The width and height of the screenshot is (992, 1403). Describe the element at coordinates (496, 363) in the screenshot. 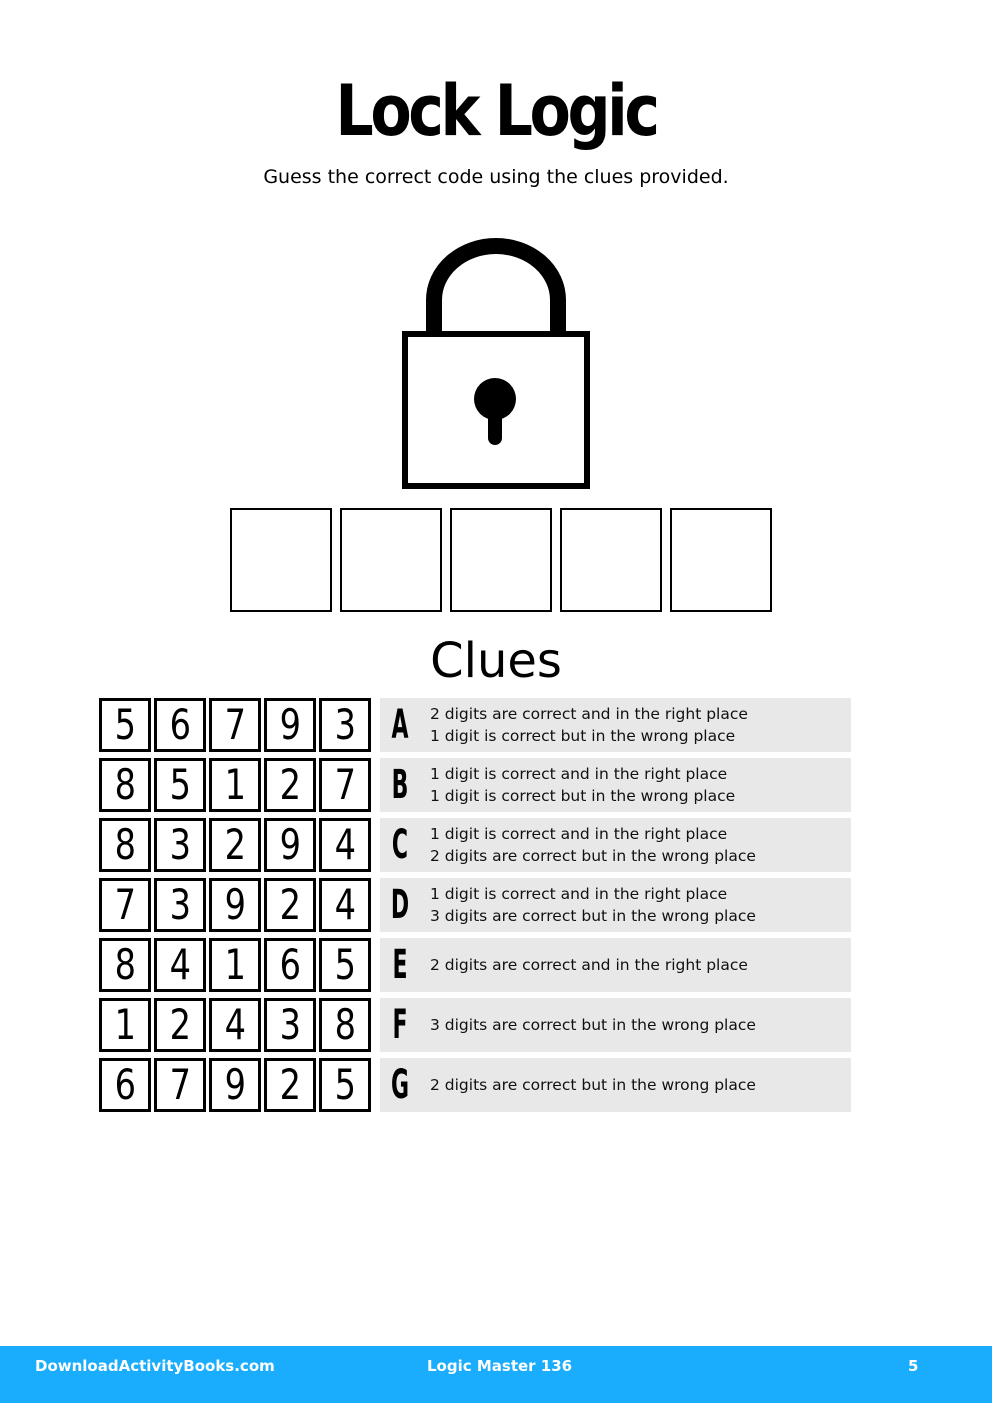

I see `padlock-icon` at that location.